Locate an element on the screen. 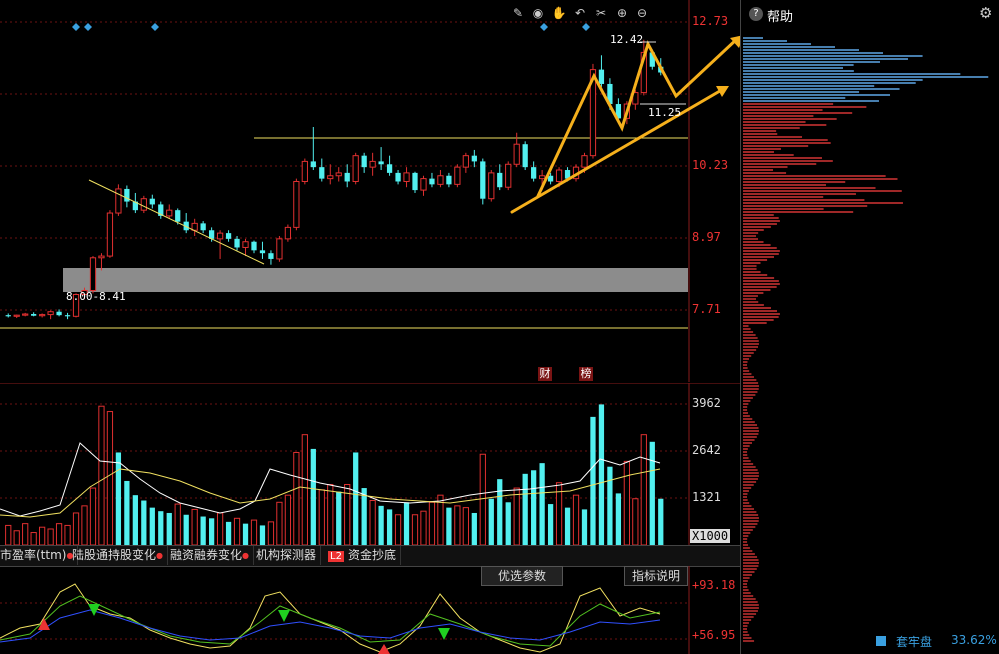 The image size is (999, 654). tab-margin-trading: 融资融券变化● is located at coordinates (210, 555).